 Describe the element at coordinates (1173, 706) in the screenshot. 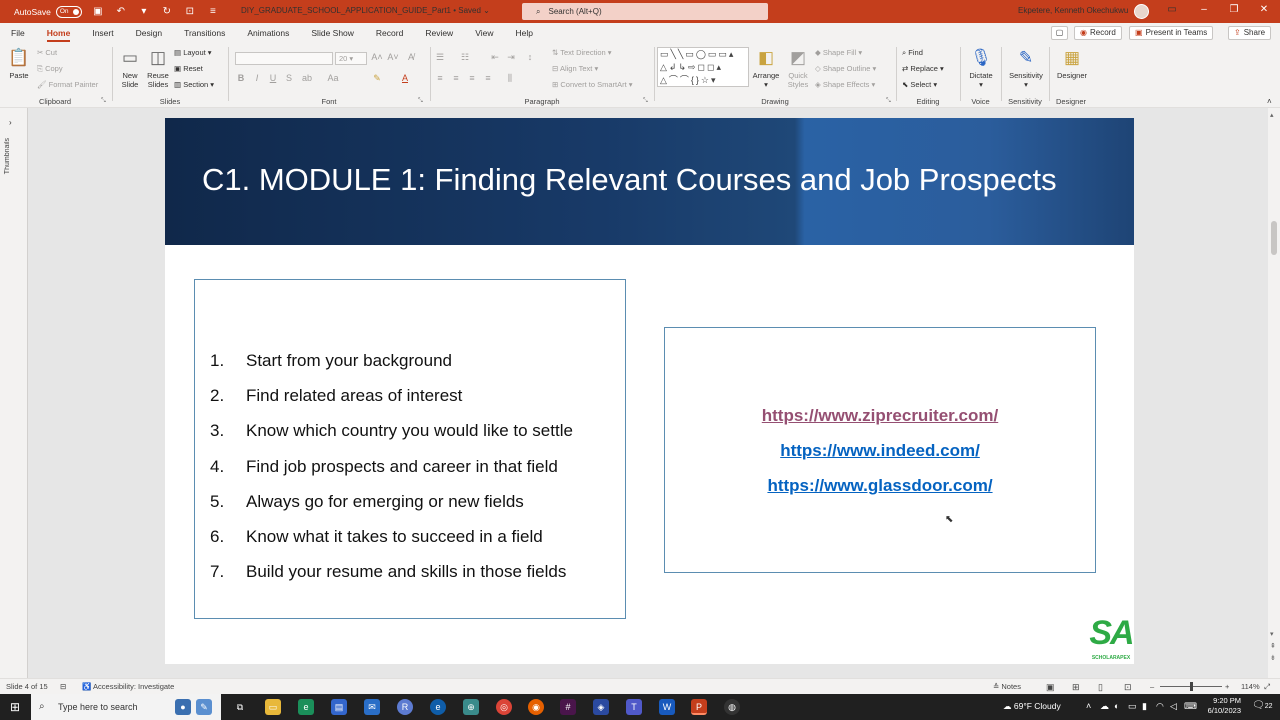

I see `volume-icon: ◁` at that location.